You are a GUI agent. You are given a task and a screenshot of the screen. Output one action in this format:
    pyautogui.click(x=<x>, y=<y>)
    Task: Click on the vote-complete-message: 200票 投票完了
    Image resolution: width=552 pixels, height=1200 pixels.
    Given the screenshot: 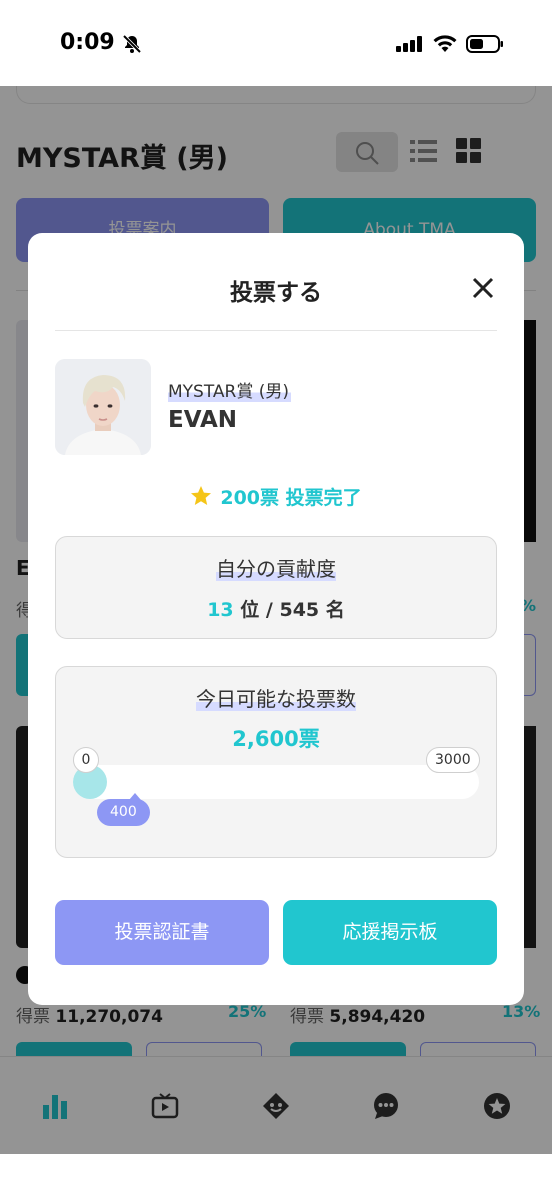 What is the action you would take?
    pyautogui.click(x=276, y=497)
    